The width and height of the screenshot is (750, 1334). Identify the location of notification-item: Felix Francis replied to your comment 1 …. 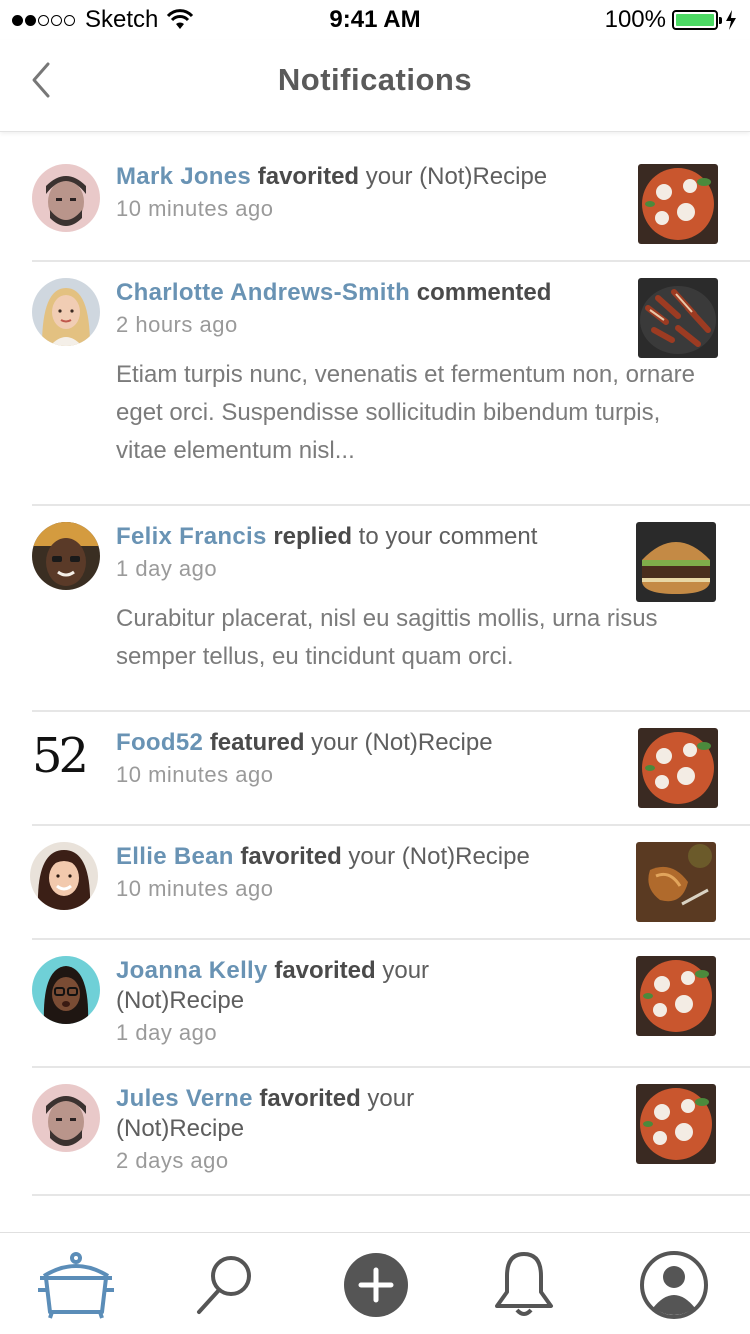
(391, 609).